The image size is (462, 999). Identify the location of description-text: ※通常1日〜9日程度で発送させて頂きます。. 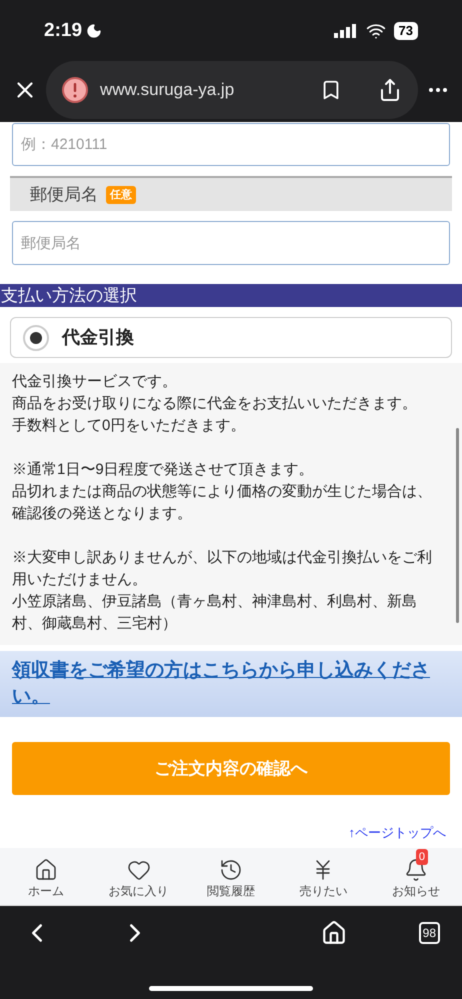
(163, 470).